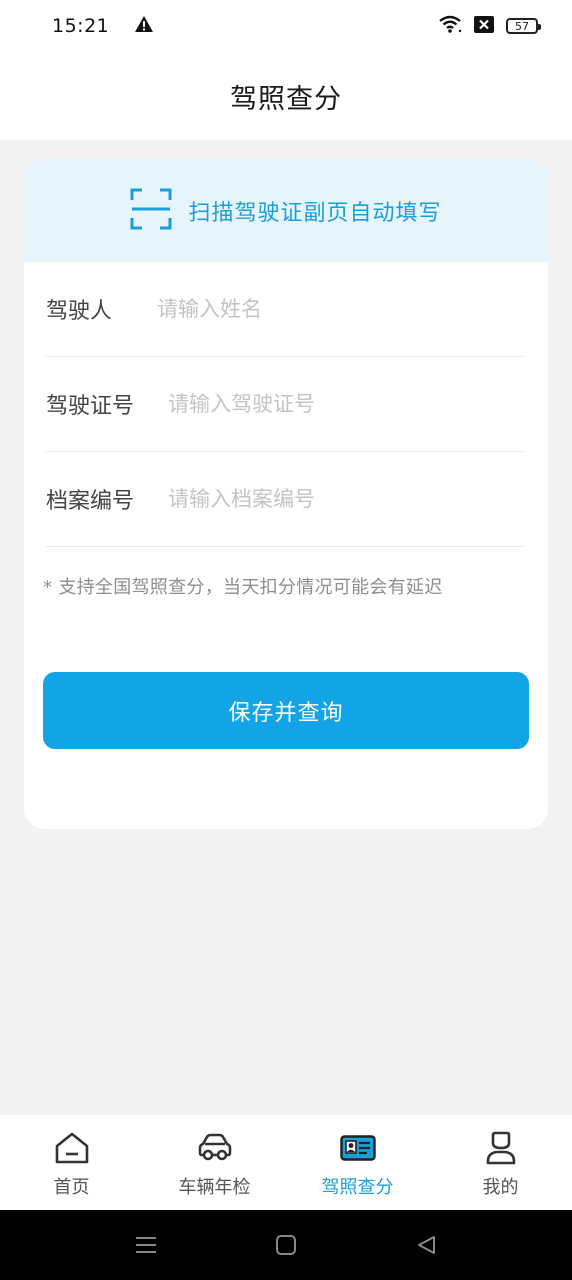 This screenshot has width=572, height=1280. What do you see at coordinates (450, 26) in the screenshot?
I see `wifi-icon` at bounding box center [450, 26].